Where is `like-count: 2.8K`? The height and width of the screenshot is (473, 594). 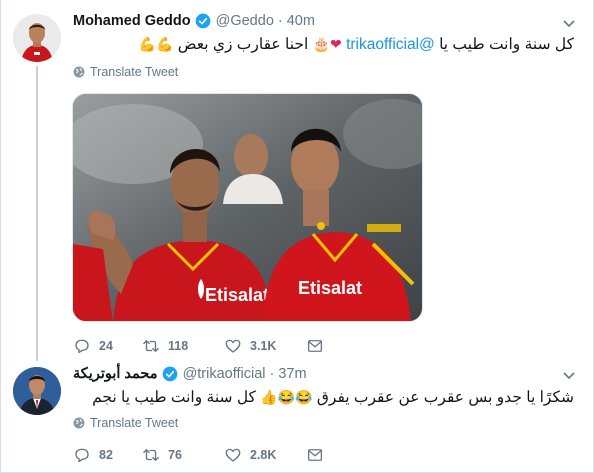
like-count: 2.8K is located at coordinates (263, 455).